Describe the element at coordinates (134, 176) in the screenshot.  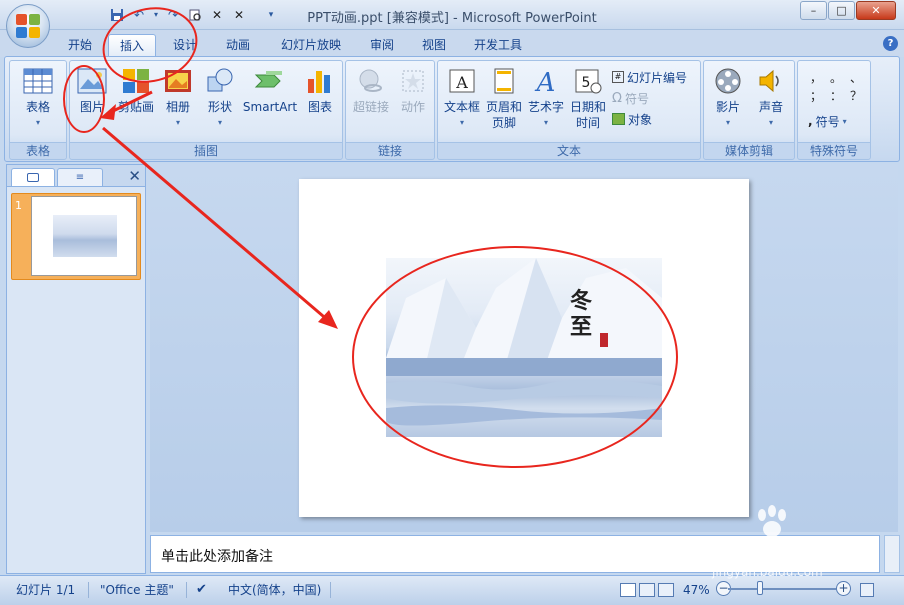
I see `close-icon: ✕` at that location.